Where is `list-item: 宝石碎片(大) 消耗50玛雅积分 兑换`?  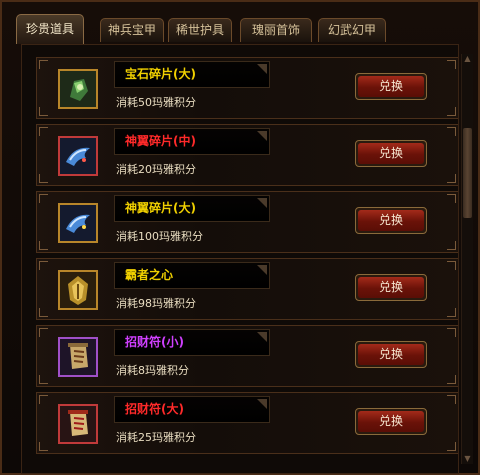
list-item: 宝石碎片(大) 消耗50玛雅积分 兑换 is located at coordinates (247, 88).